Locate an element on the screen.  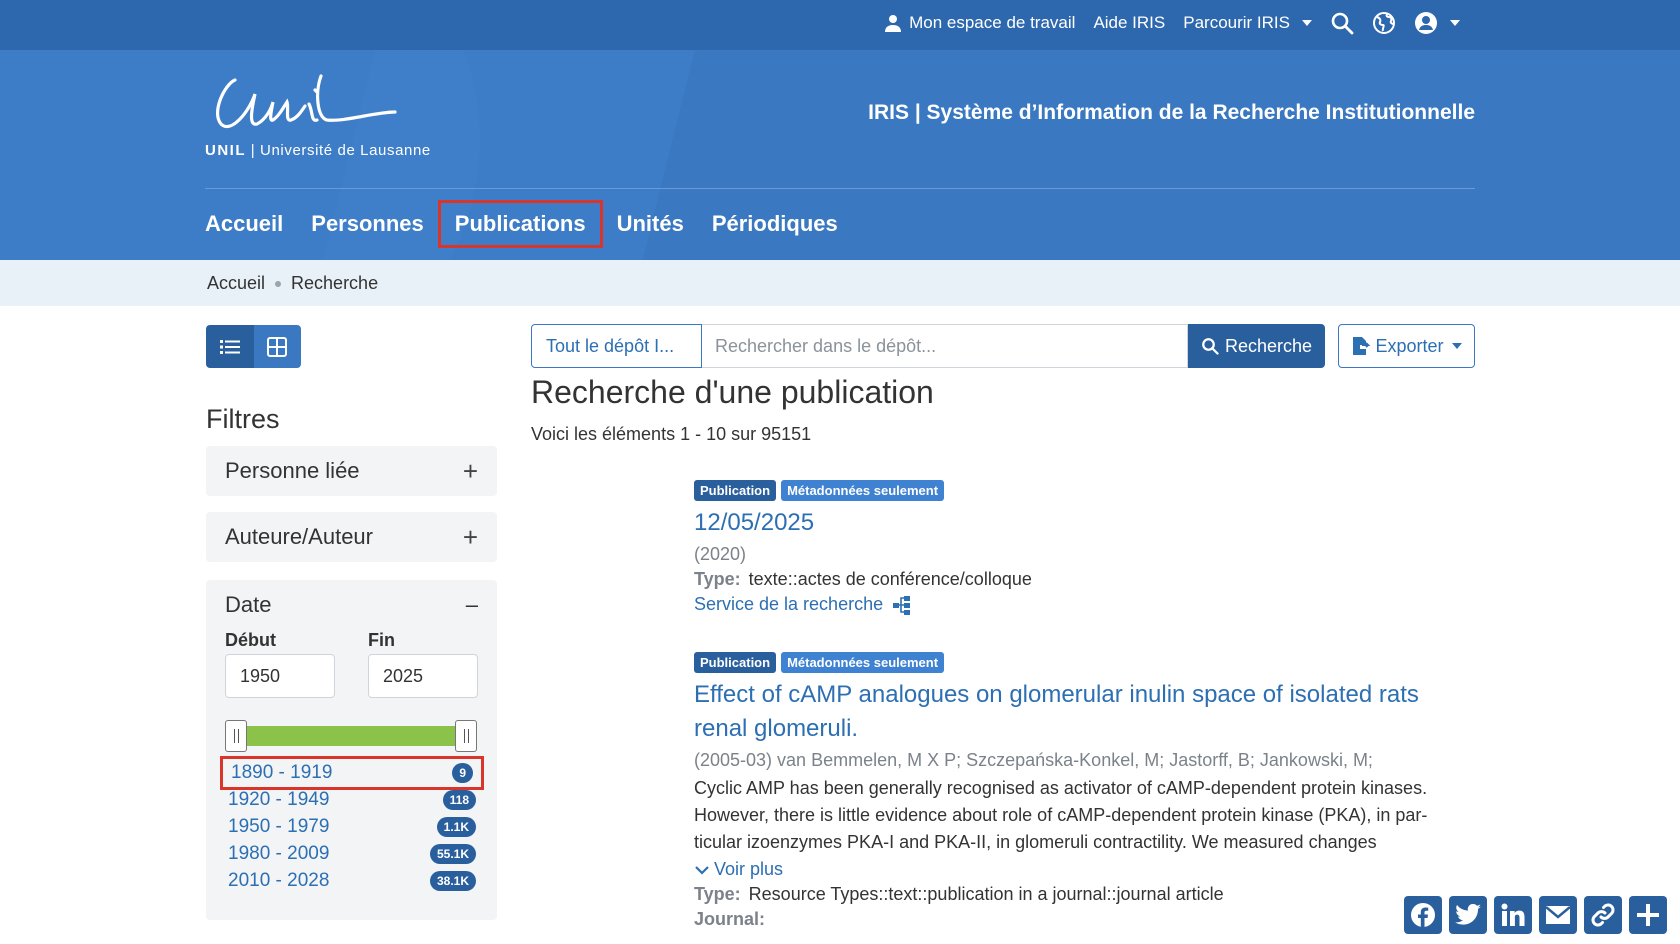
count-badge: 1.1K is located at coordinates (456, 827).